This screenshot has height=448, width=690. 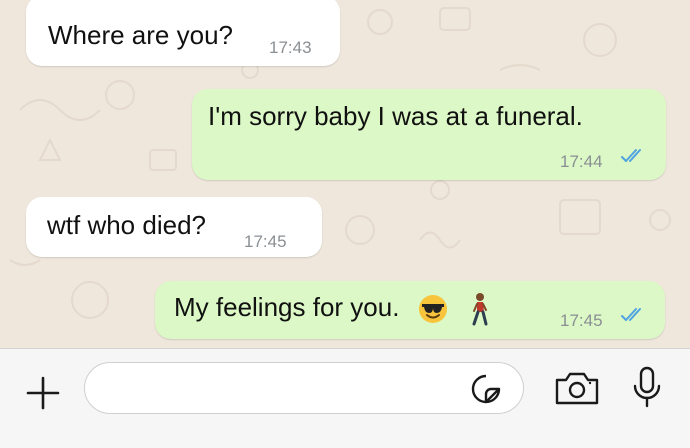 I want to click on message-bubble-outgoing: I'm sorry baby I was at a funeral. 17:44, so click(x=429, y=134).